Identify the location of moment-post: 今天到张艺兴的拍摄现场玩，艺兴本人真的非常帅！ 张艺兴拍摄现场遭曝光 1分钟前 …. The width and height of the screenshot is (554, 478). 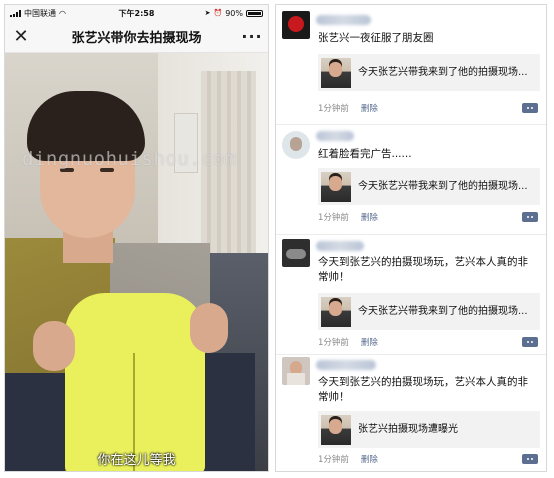
(411, 413).